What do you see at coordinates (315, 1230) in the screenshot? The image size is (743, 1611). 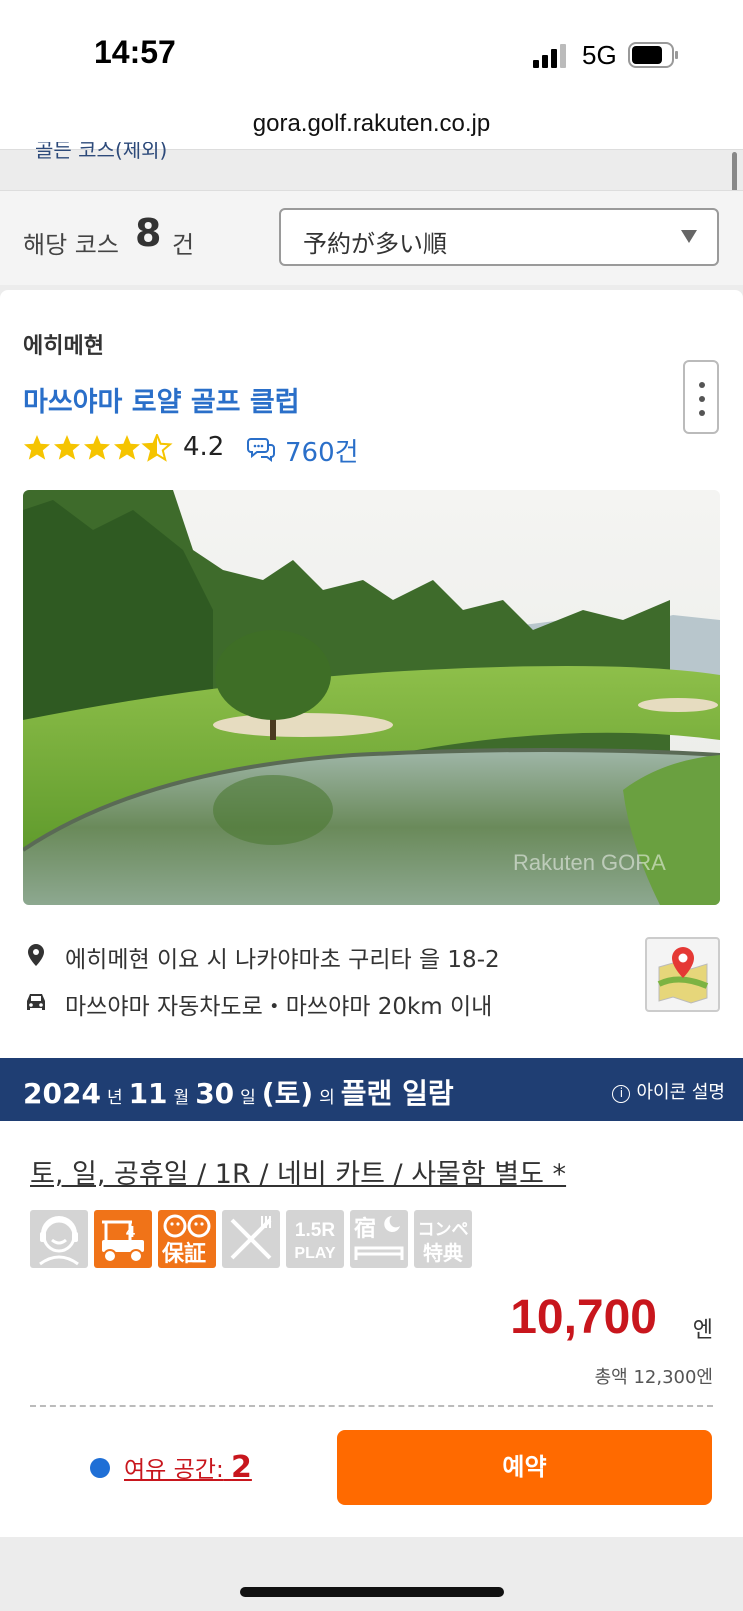 I see `svg-text: 1.5R` at bounding box center [315, 1230].